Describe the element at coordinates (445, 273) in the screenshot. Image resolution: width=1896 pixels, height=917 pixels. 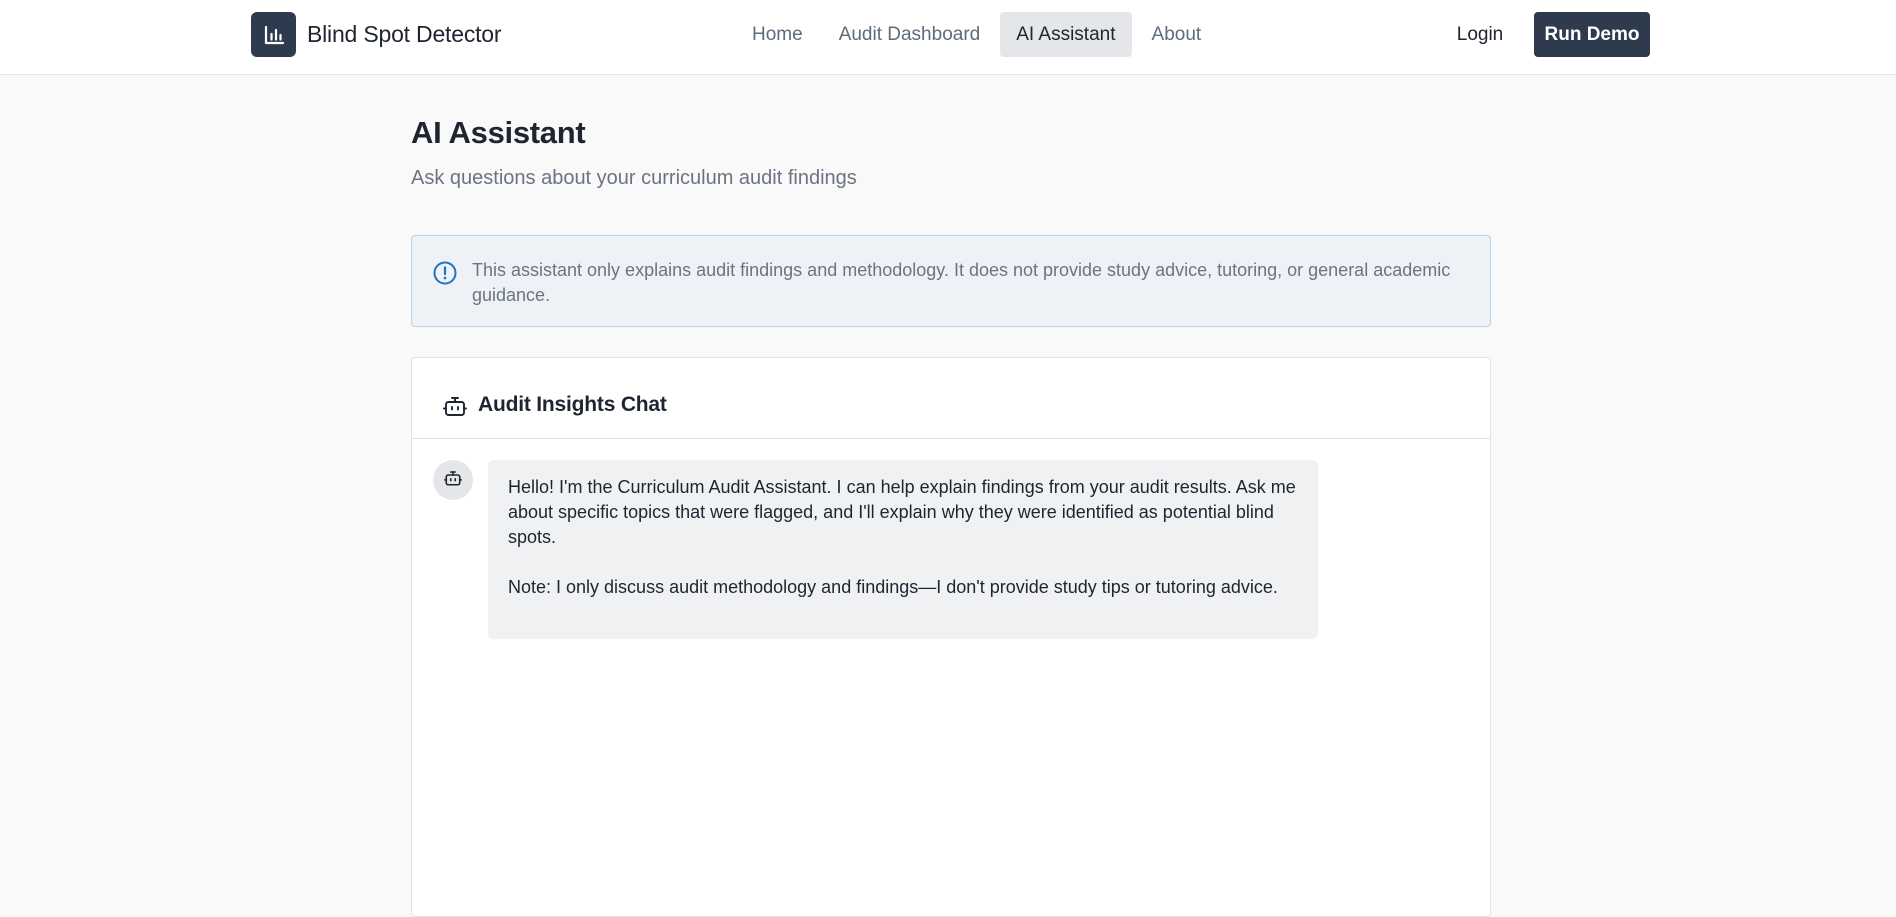
I see `info-circle-icon` at that location.